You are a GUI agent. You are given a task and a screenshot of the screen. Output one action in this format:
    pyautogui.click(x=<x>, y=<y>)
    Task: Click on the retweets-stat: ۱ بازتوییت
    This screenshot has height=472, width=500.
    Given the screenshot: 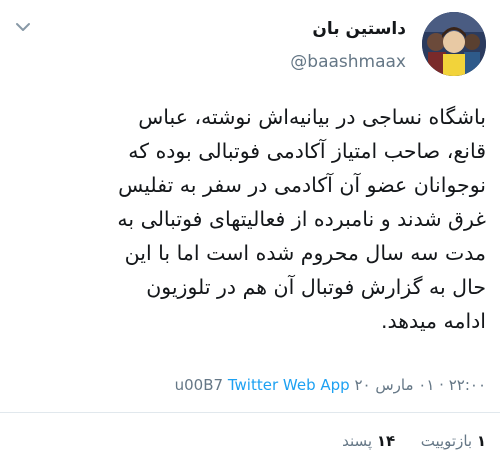 What is the action you would take?
    pyautogui.click(x=451, y=441)
    